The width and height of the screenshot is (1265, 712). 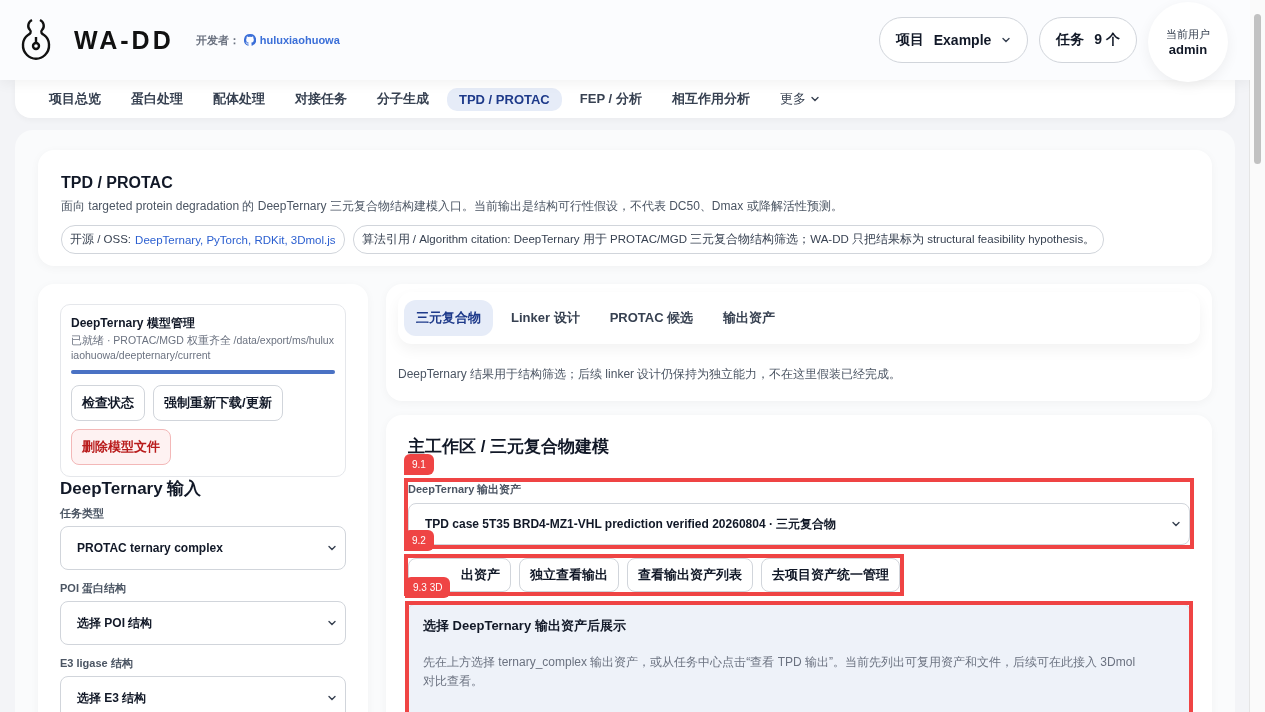 I want to click on field-label: 任务类型, so click(x=82, y=514).